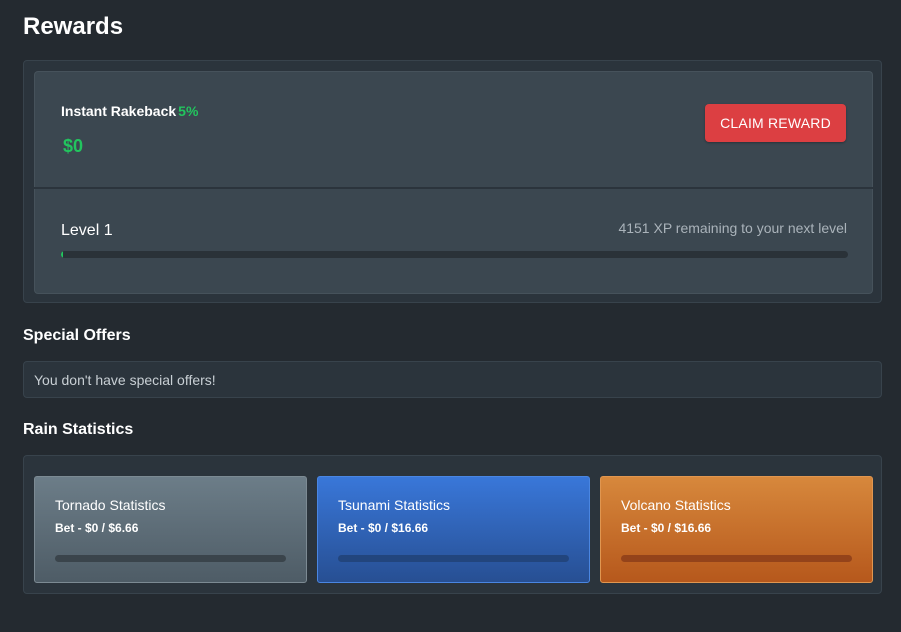 This screenshot has height=632, width=901. I want to click on rakeback-label-row: Instant Rakeback 5%, so click(129, 111).